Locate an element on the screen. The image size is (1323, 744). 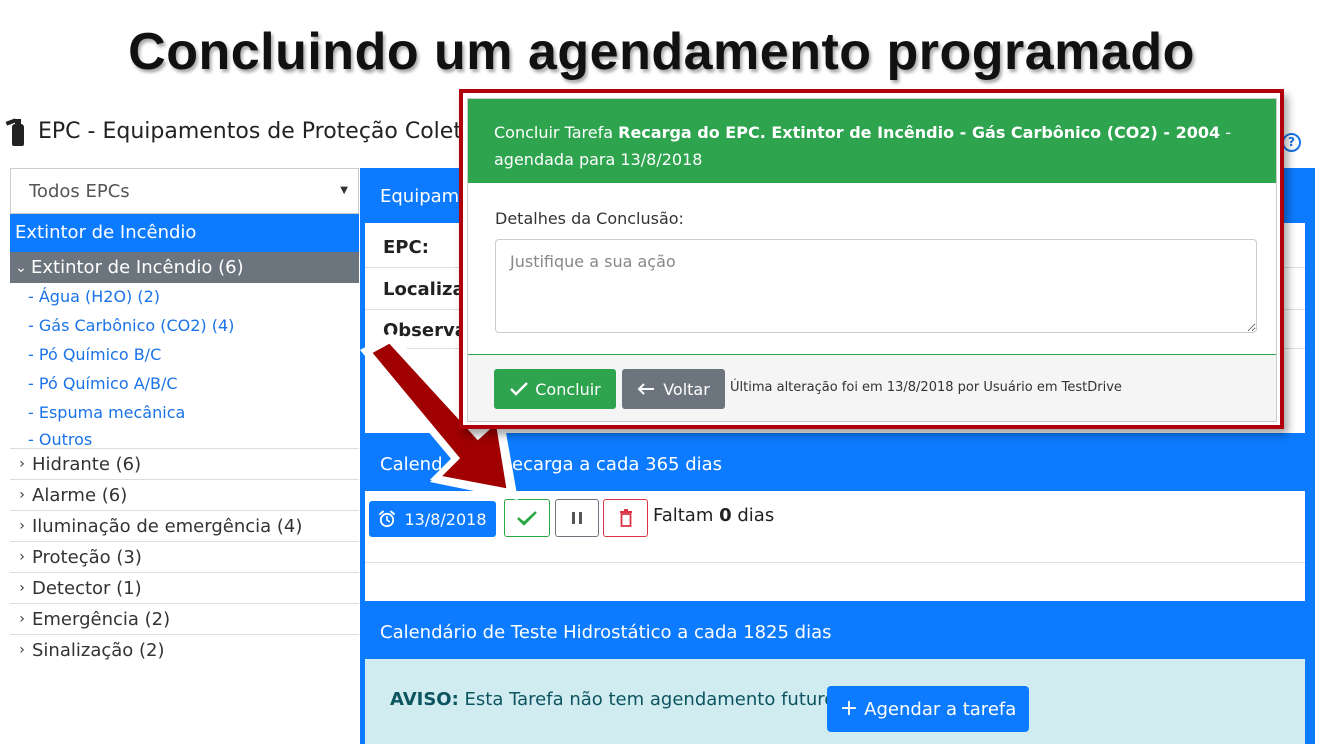
sidebar-group-label: Detector (1) is located at coordinates (87, 588).